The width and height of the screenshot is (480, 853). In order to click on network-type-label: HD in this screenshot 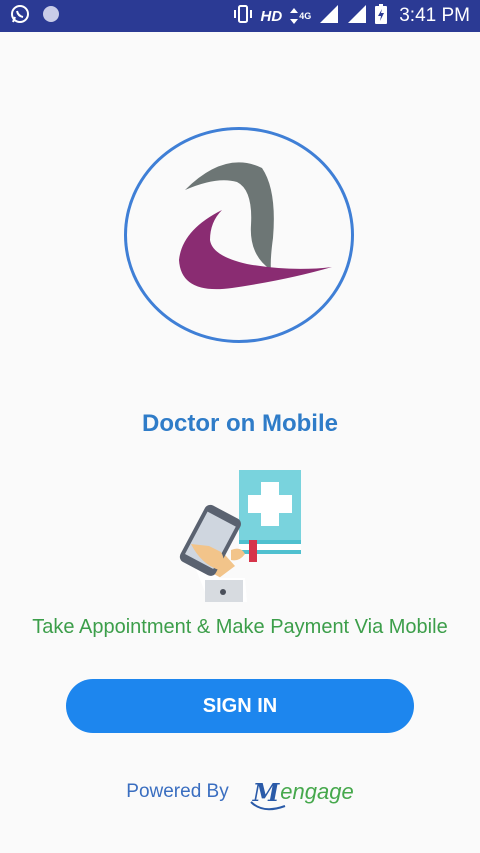, I will do `click(271, 16)`.